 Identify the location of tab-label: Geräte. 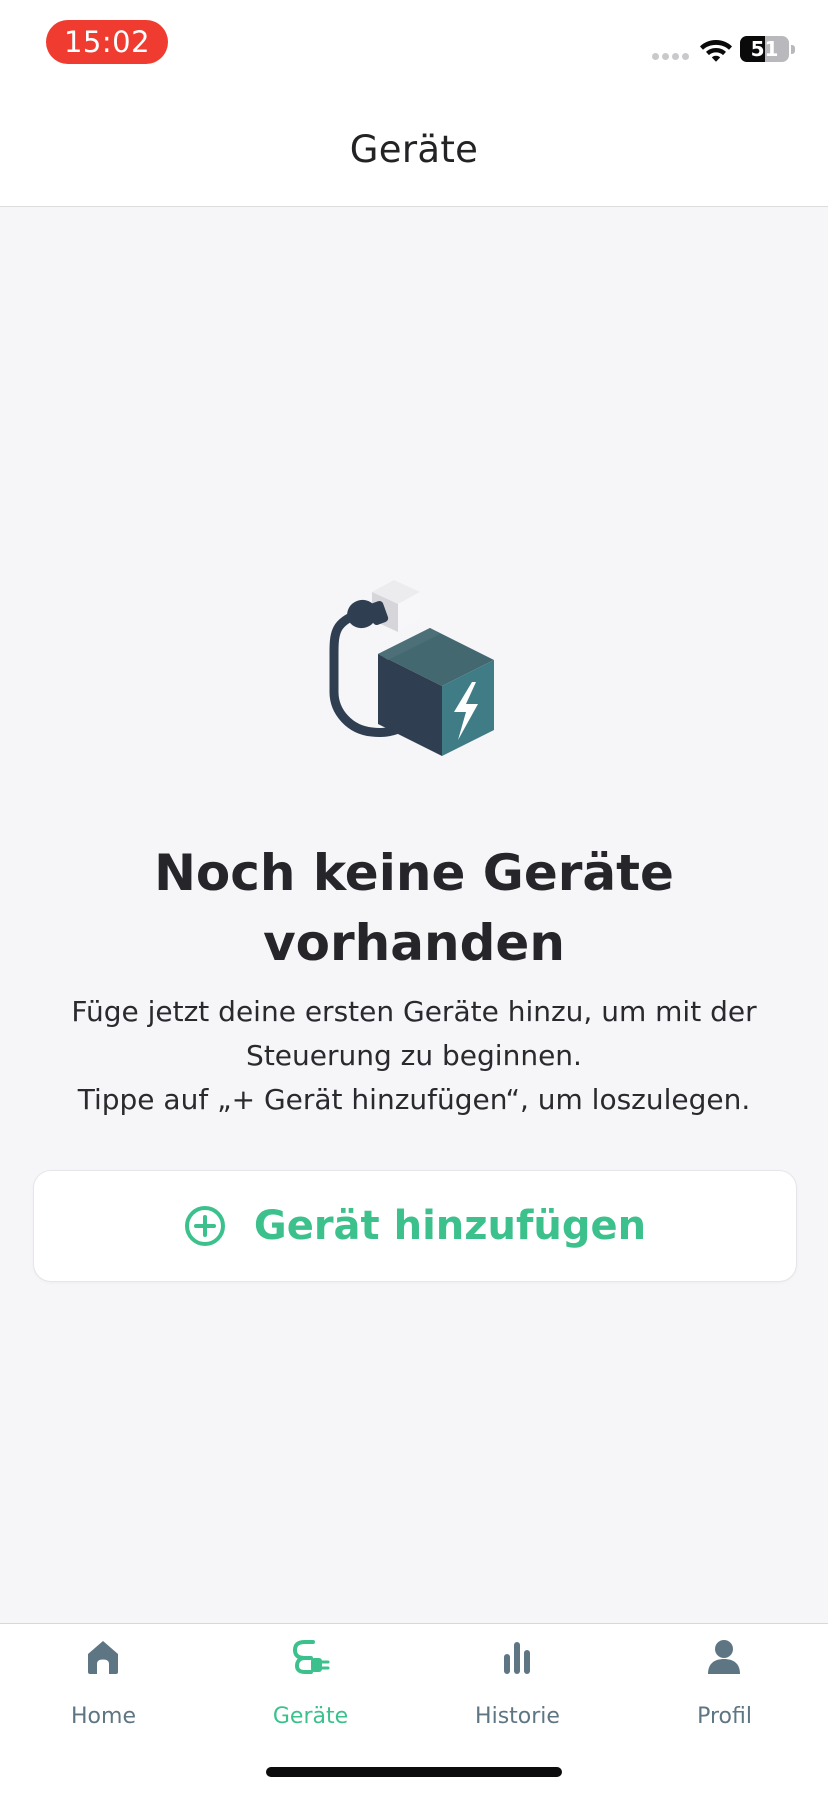
(310, 1716).